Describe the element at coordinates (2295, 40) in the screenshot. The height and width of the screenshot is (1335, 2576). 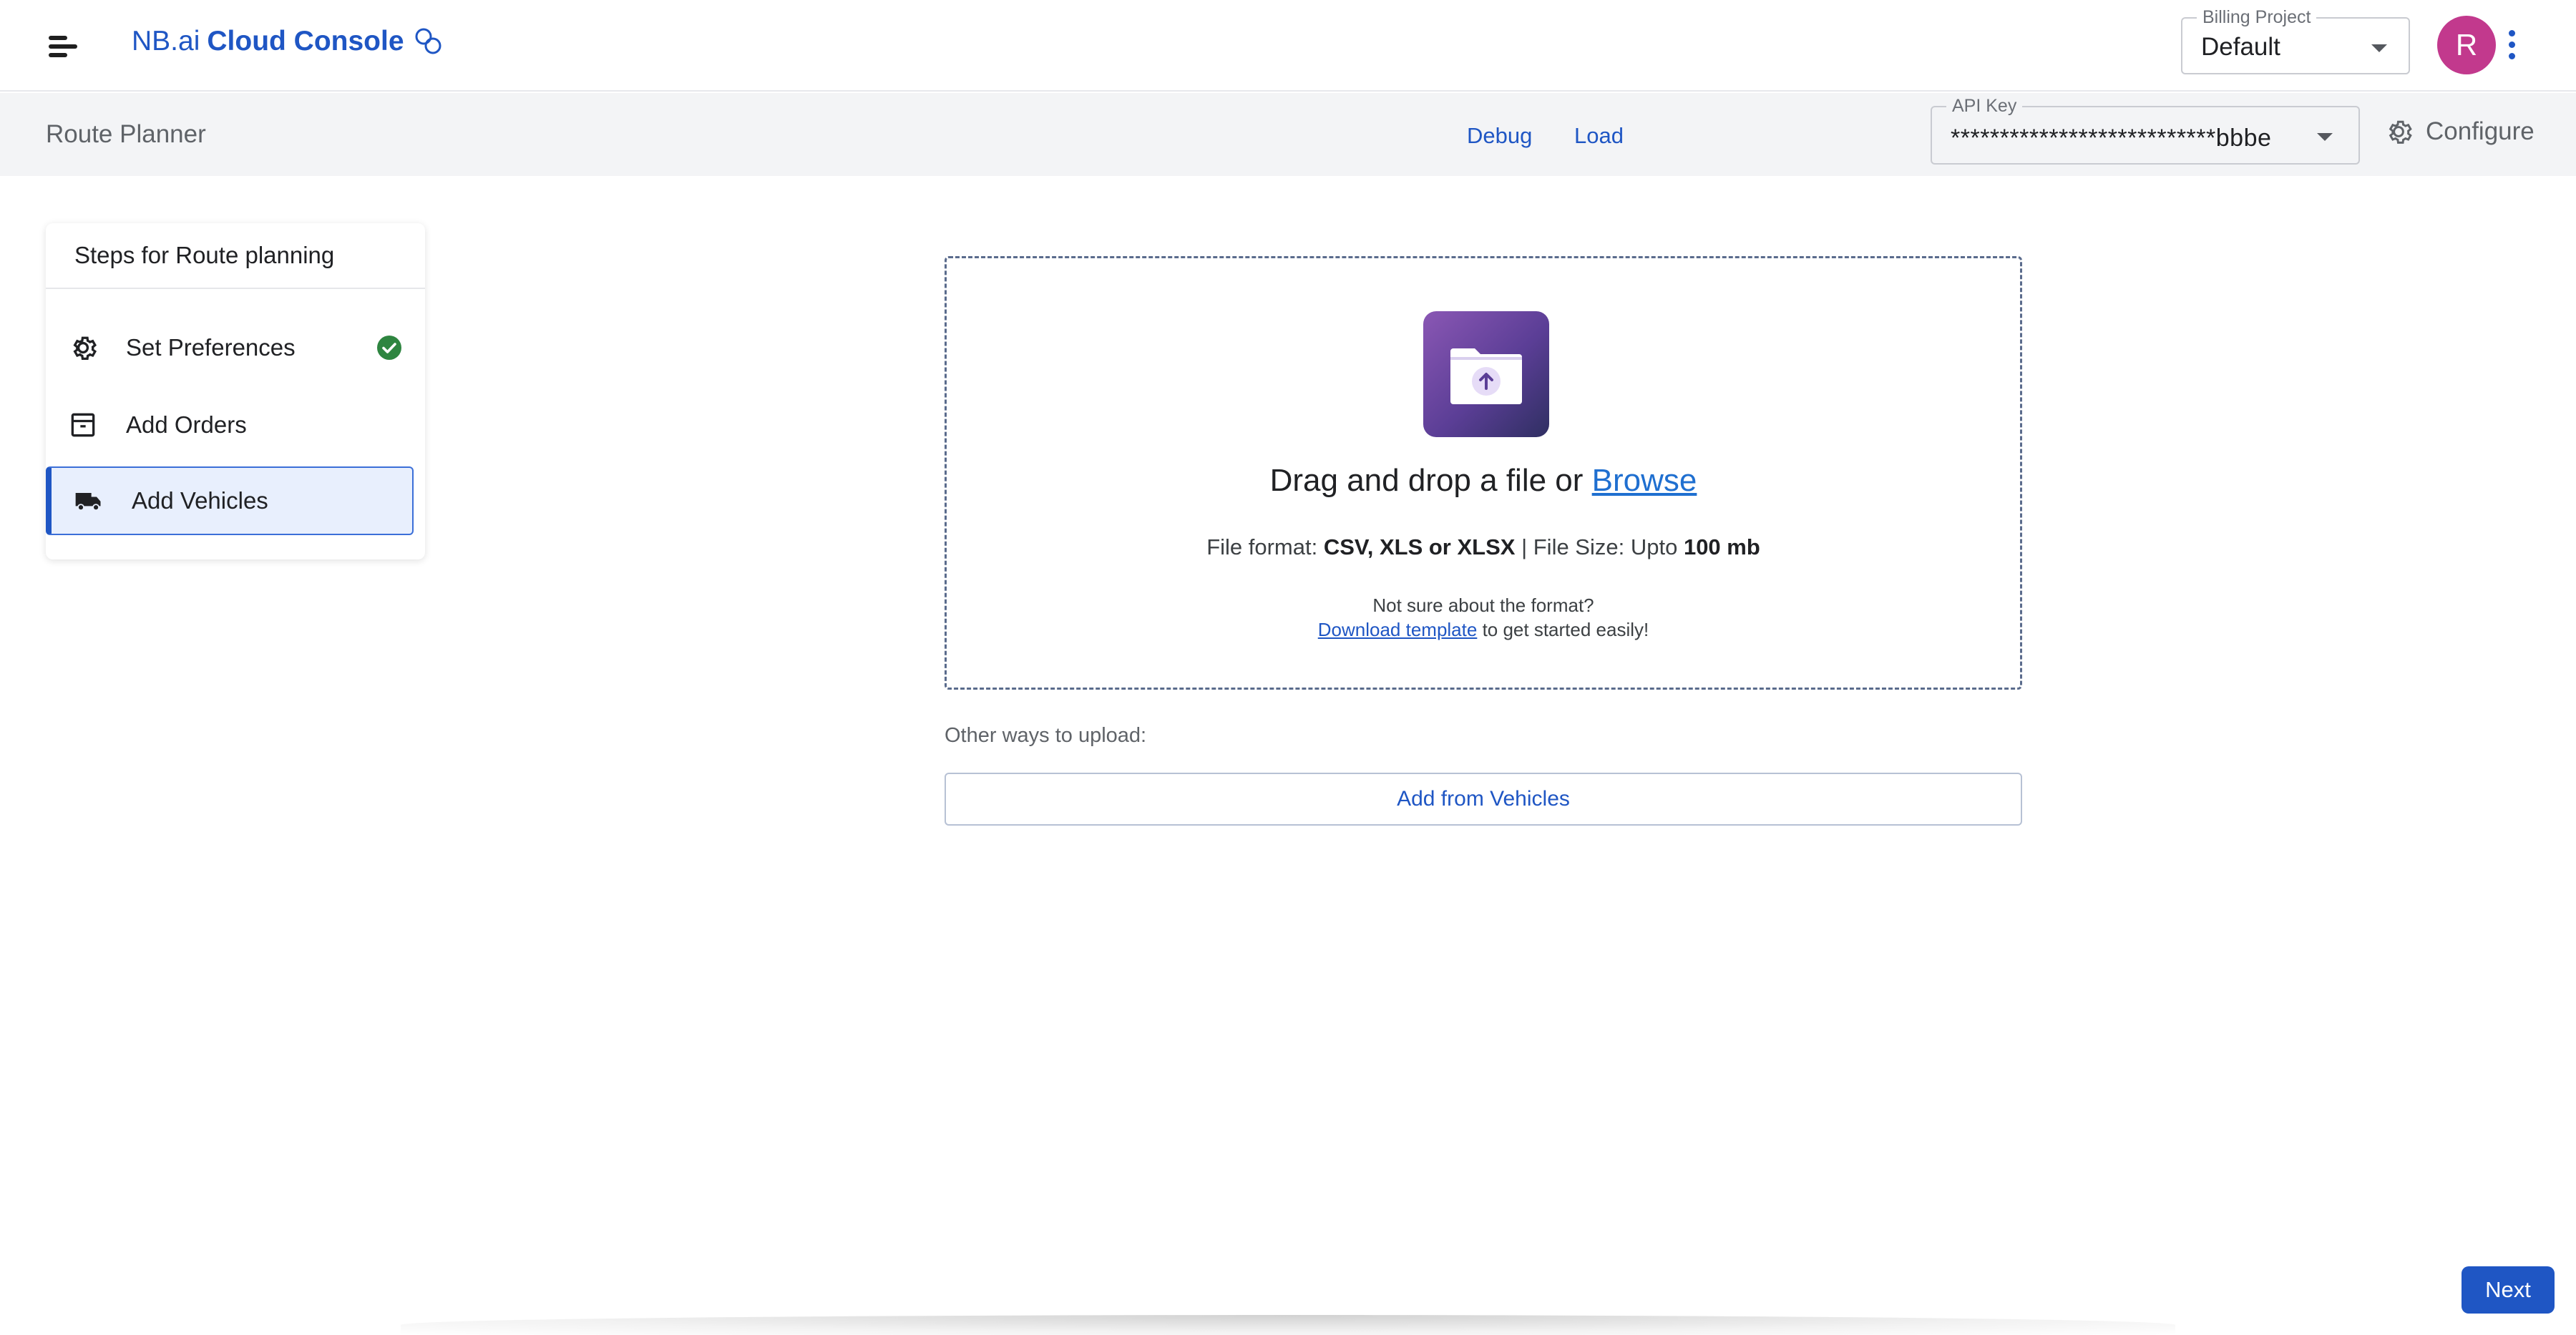
I see `billing-project-select: Billing Project Default` at that location.